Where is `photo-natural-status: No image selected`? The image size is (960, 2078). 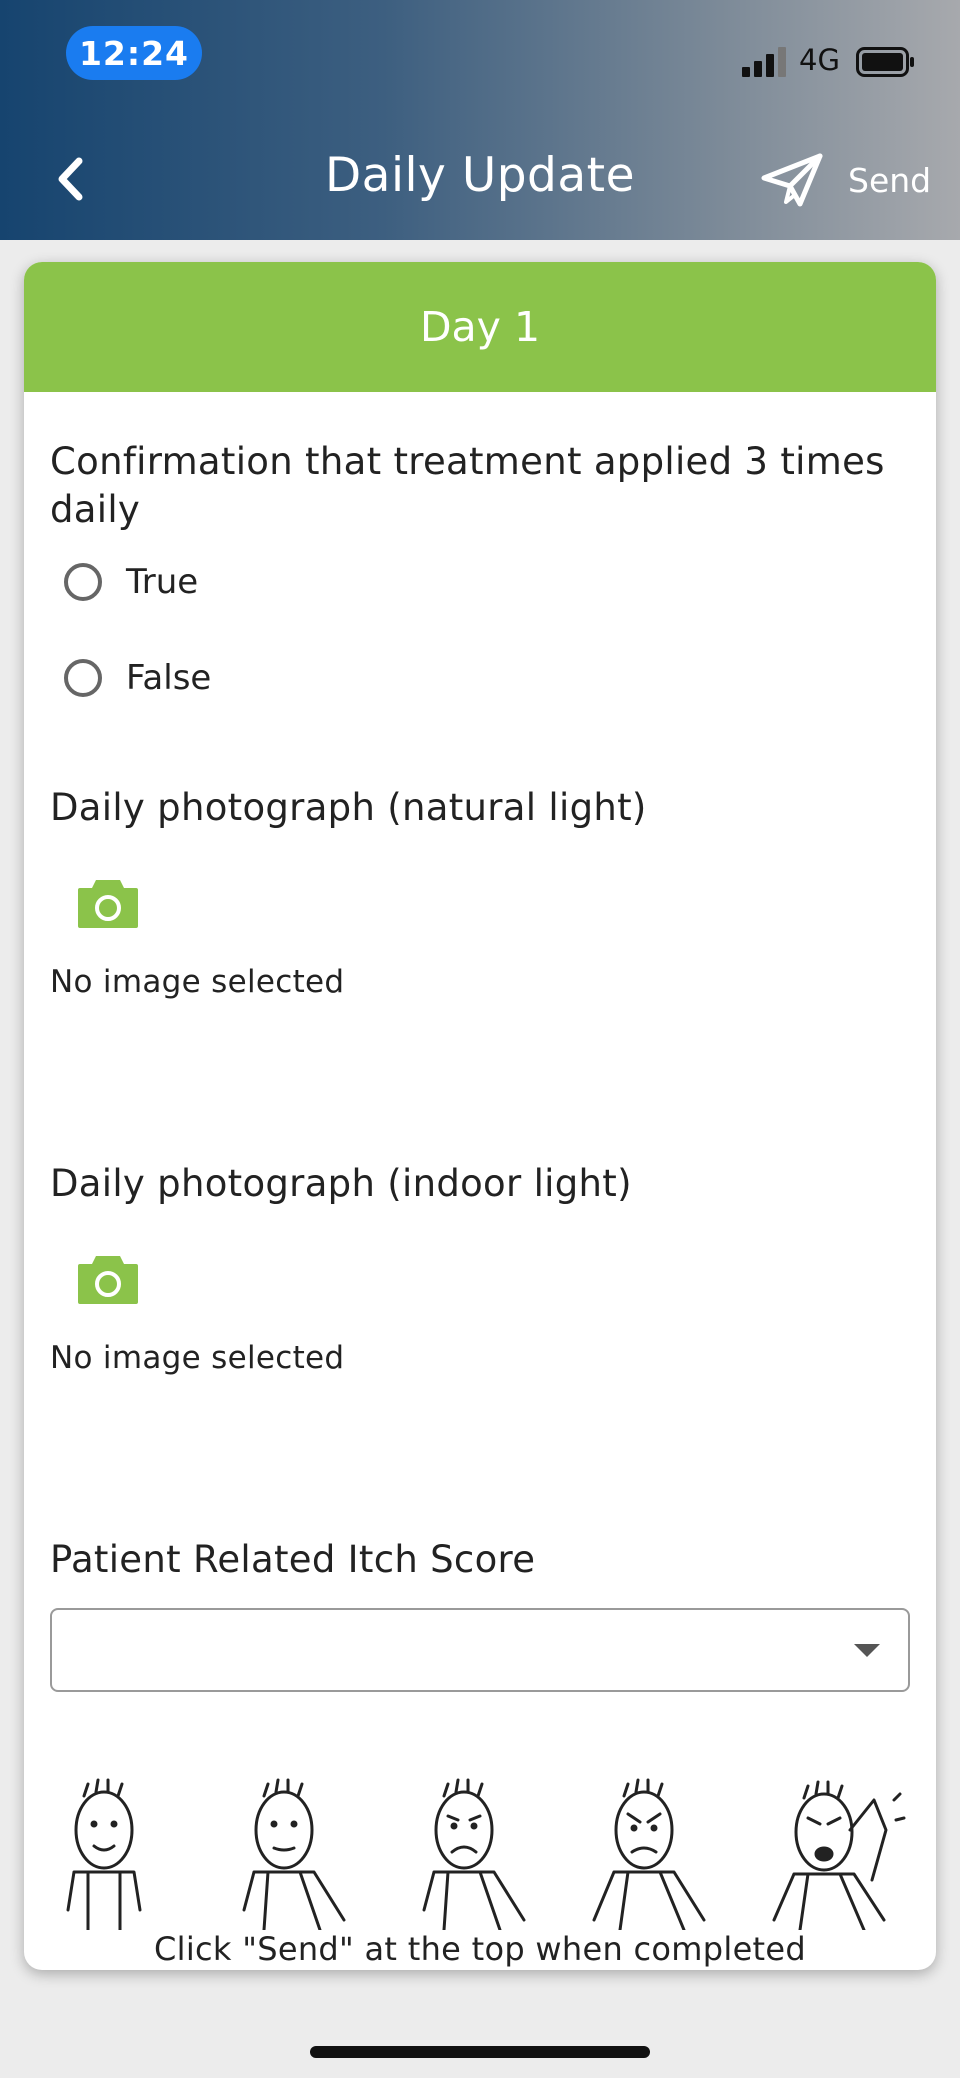
photo-natural-status: No image selected is located at coordinates (197, 982).